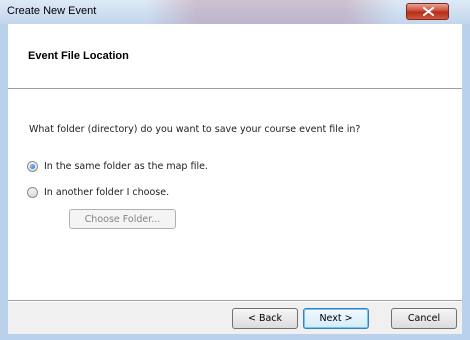  I want to click on next-button: Next >, so click(336, 318).